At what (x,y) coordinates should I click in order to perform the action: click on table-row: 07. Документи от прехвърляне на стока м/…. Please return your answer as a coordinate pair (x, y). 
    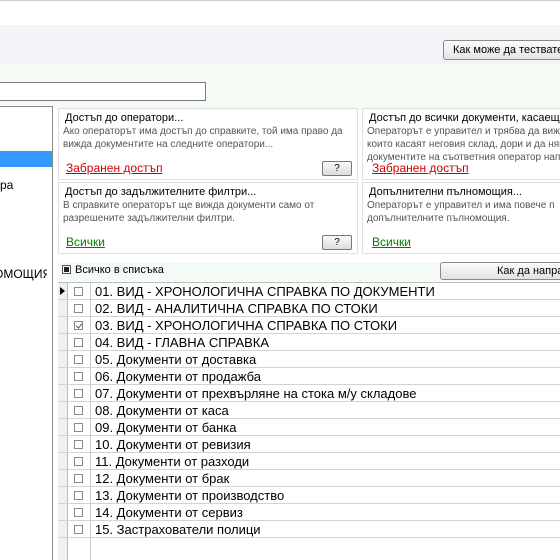
    Looking at the image, I should click on (309, 393).